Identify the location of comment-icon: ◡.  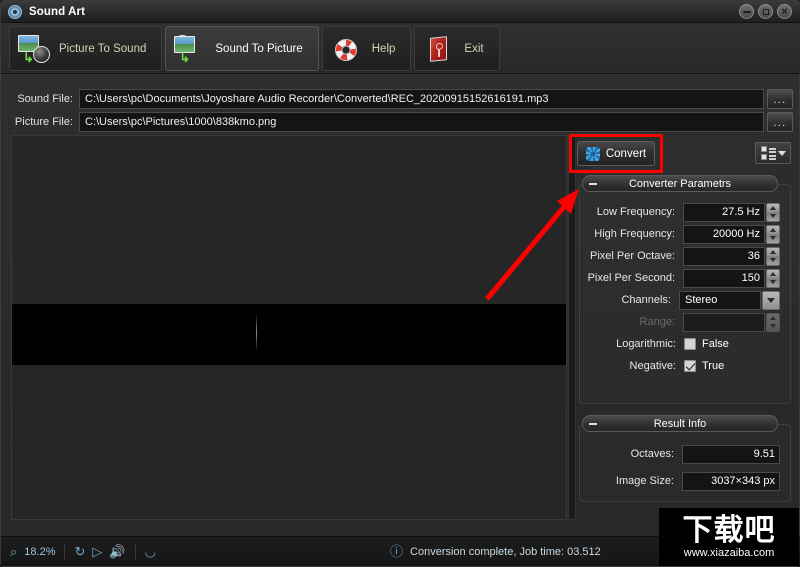
(150, 551).